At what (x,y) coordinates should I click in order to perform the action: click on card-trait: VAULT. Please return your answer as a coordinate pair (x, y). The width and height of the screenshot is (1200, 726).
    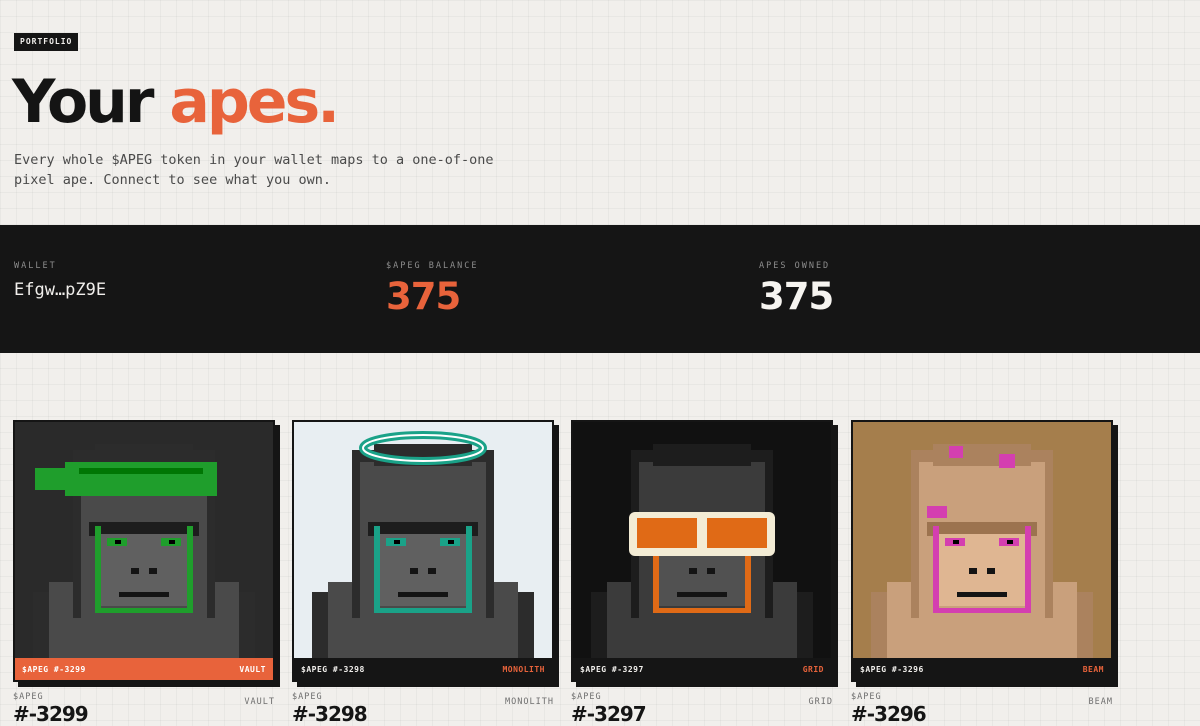
    Looking at the image, I should click on (252, 669).